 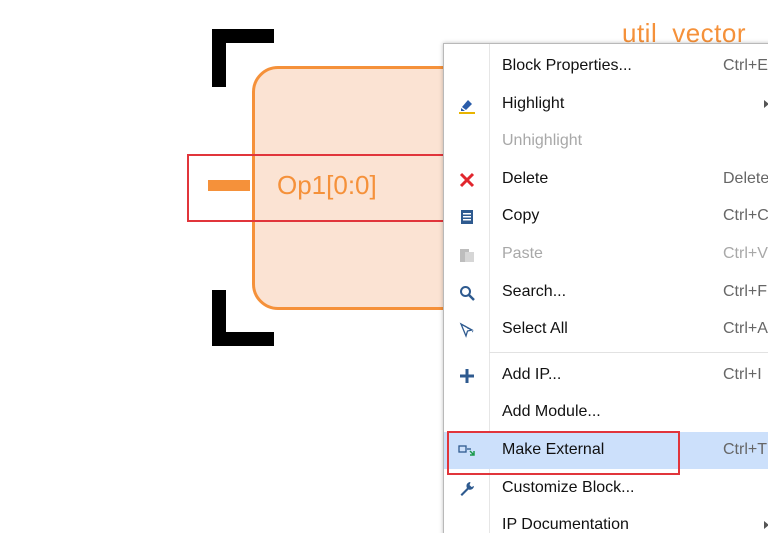 What do you see at coordinates (606, 329) in the screenshot?
I see `menu-item-select-all: Select All Ctrl+A` at bounding box center [606, 329].